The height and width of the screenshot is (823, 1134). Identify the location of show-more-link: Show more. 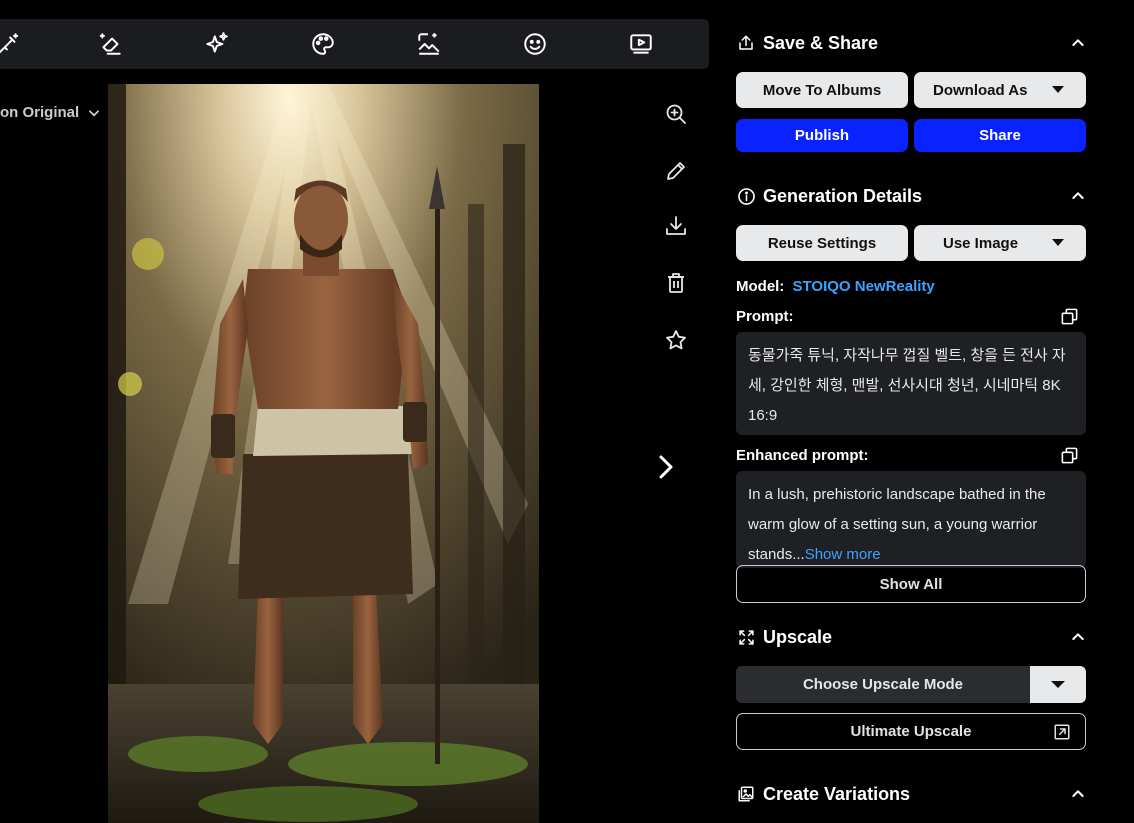
(843, 554).